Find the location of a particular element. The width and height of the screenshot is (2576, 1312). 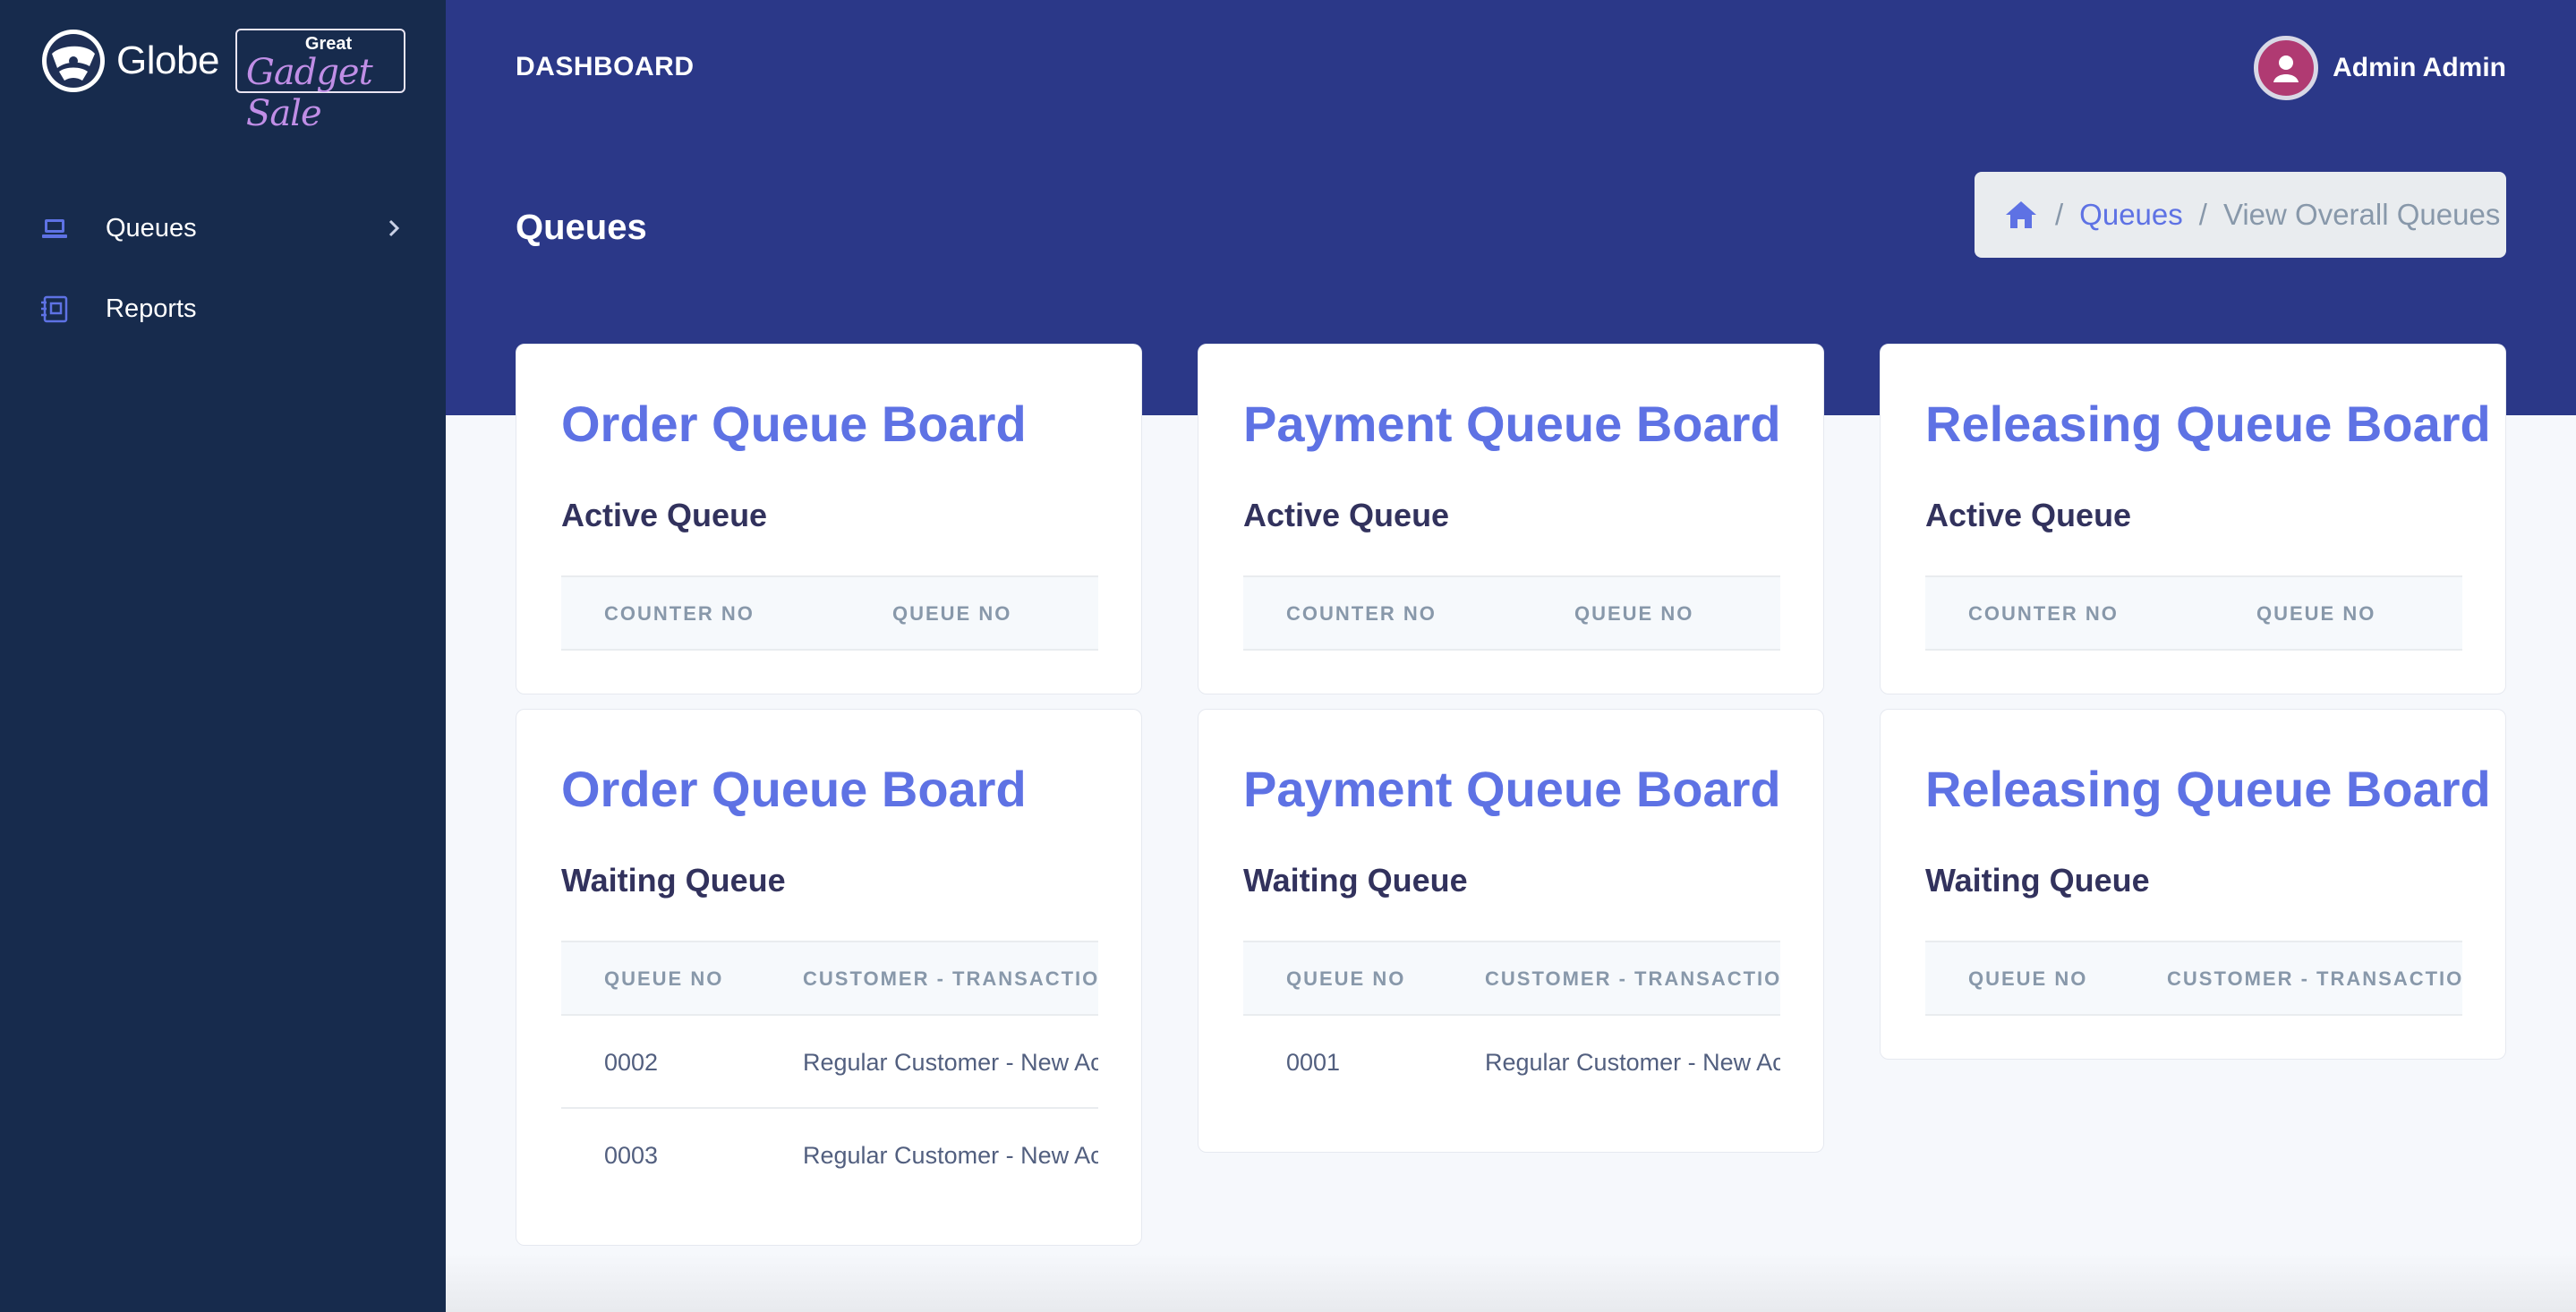

queue-no-cell: 0002 is located at coordinates (631, 1062).